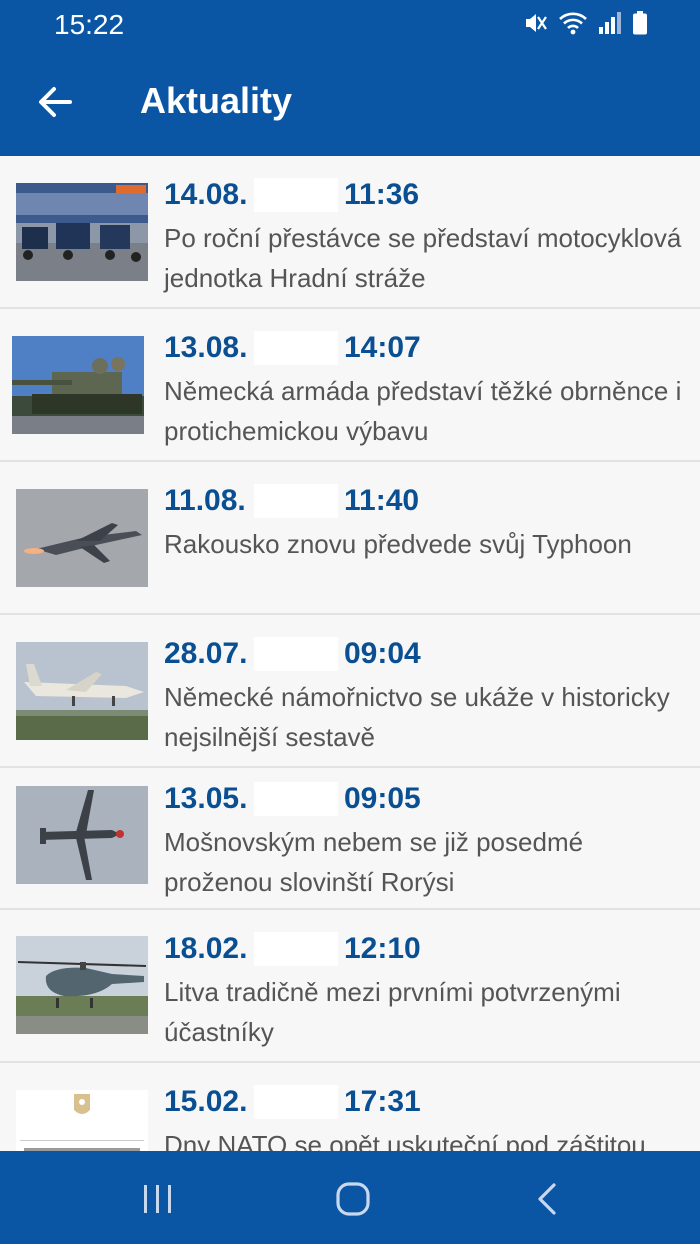  What do you see at coordinates (382, 798) in the screenshot?
I see `news-time: 09:05` at bounding box center [382, 798].